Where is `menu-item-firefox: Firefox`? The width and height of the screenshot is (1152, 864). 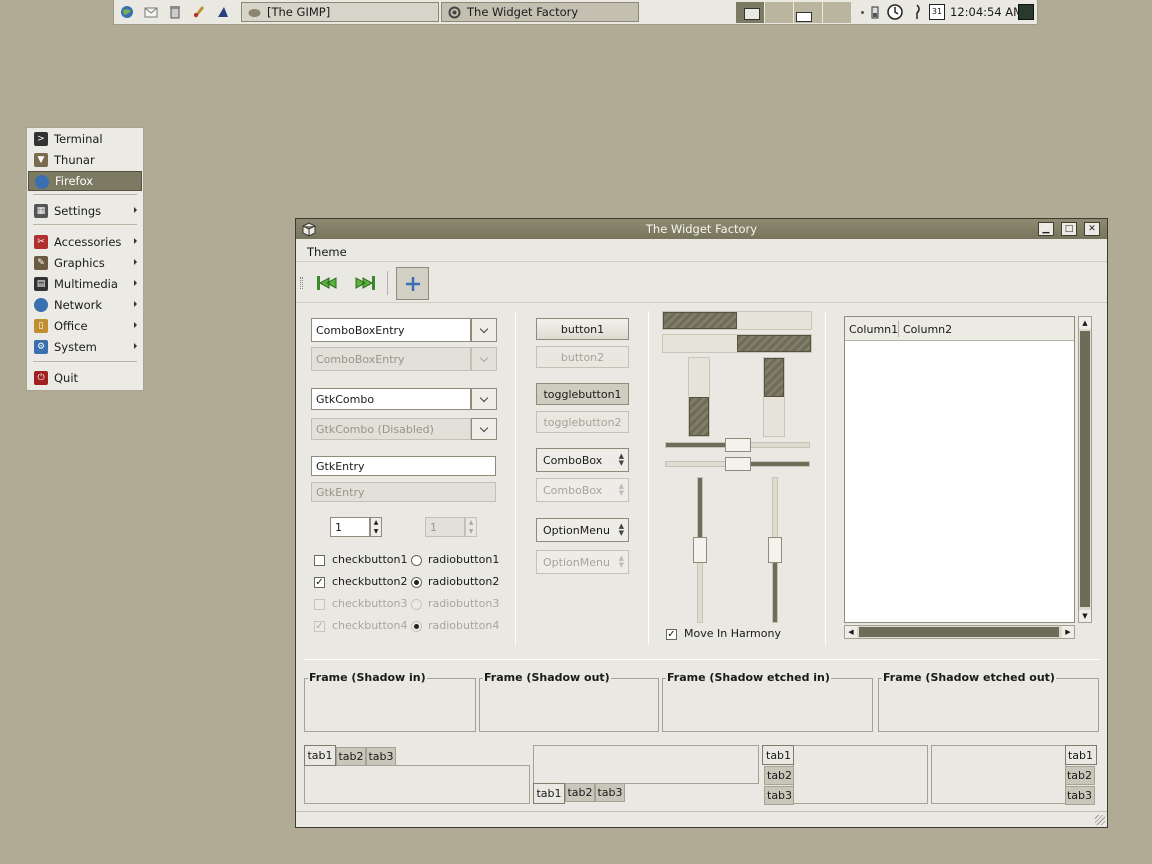
menu-item-firefox: Firefox is located at coordinates (85, 181).